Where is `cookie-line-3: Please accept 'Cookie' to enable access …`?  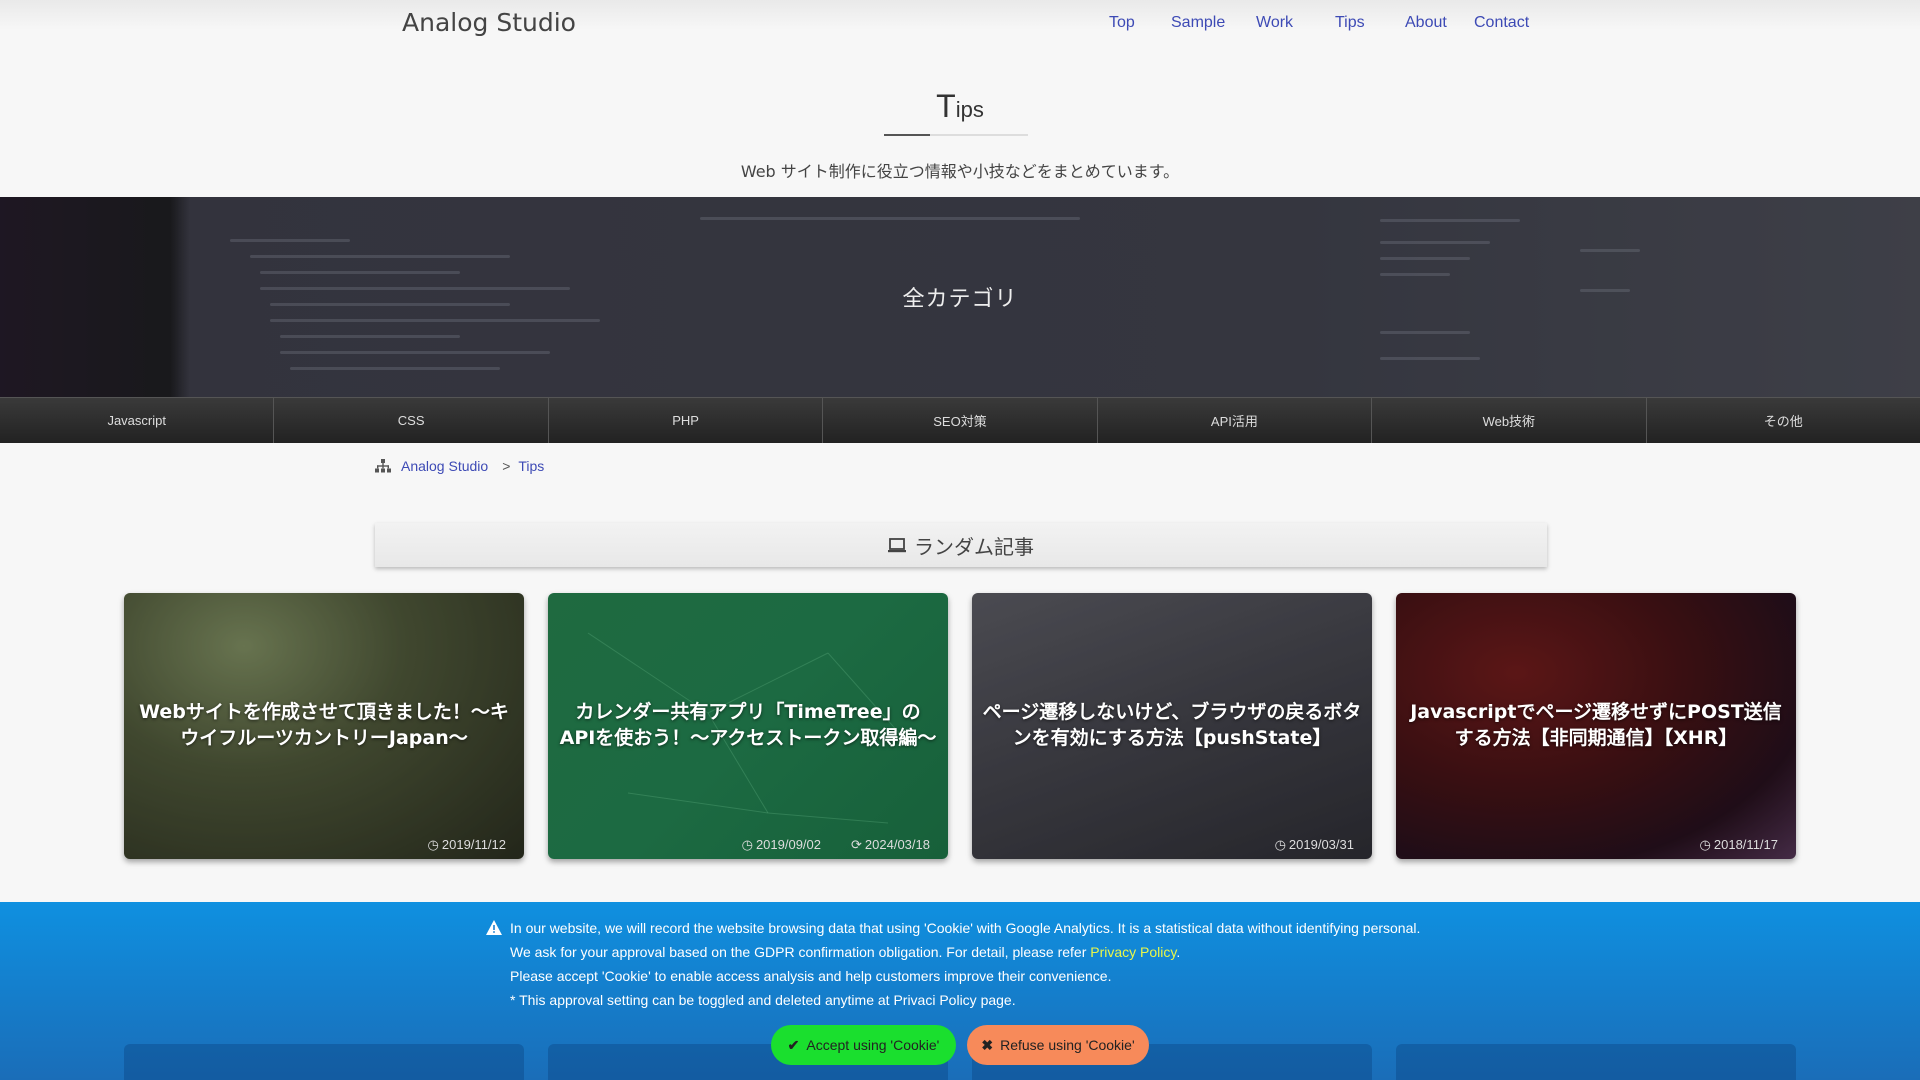
cookie-line-3: Please accept 'Cookie' to enable access … is located at coordinates (811, 976).